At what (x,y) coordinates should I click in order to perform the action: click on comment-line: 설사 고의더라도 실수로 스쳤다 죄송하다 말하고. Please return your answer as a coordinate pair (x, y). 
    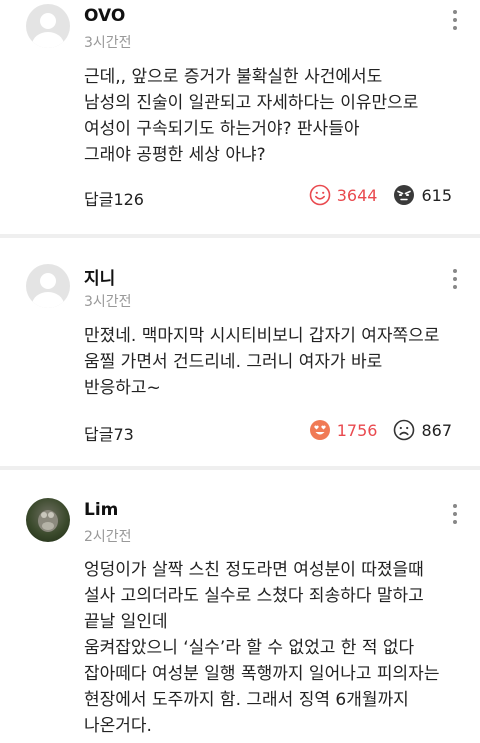
    Looking at the image, I should click on (254, 596).